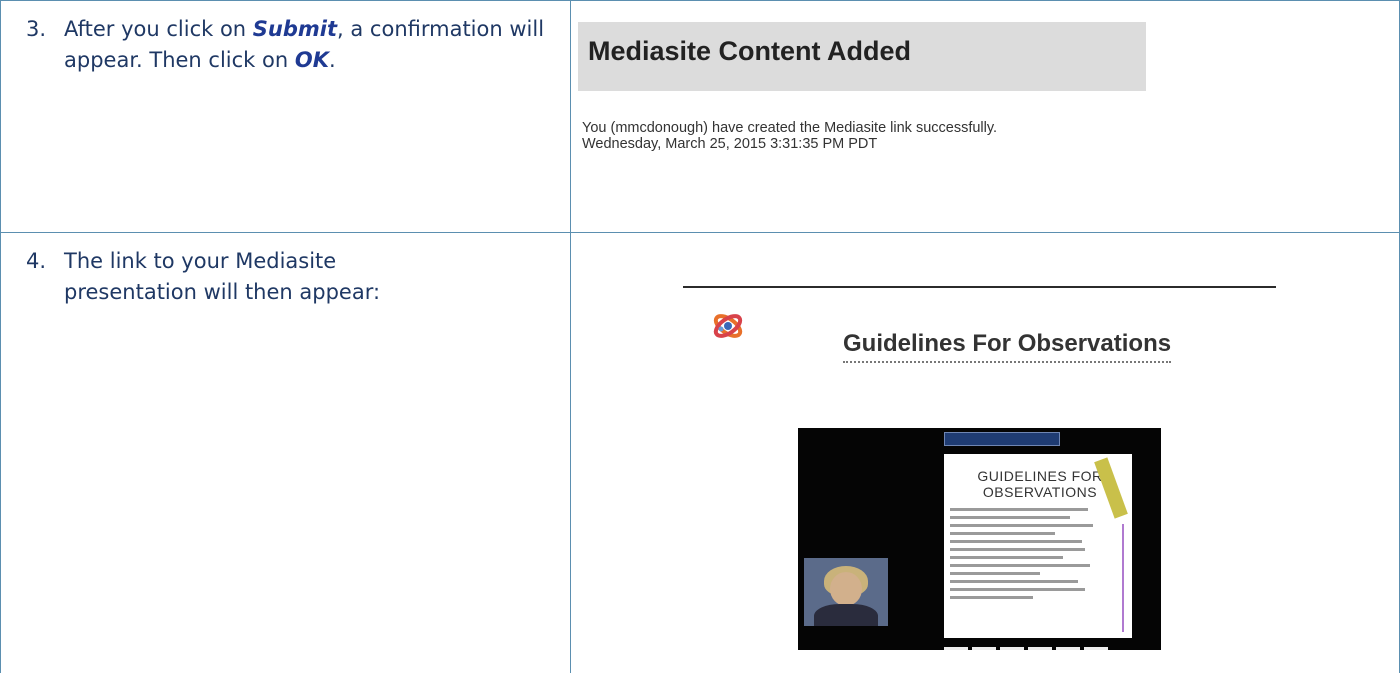  What do you see at coordinates (700, 0) in the screenshot?
I see `table-border-top` at bounding box center [700, 0].